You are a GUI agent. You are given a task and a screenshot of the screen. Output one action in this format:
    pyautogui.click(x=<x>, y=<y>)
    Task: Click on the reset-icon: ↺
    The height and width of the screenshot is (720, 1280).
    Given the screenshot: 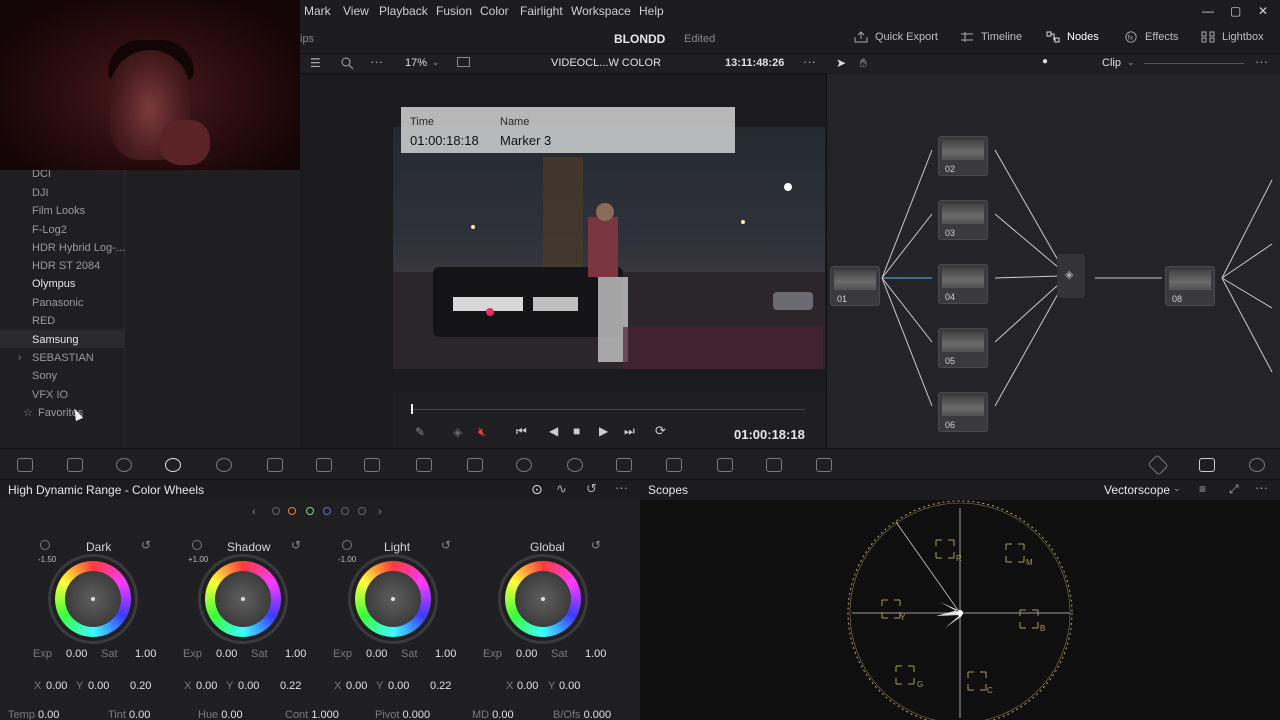 What is the action you would take?
    pyautogui.click(x=591, y=489)
    